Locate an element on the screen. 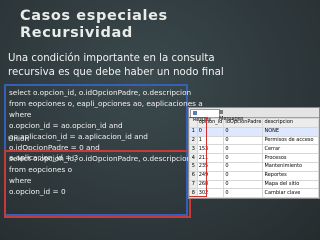 The width and height of the screenshot is (320, 240). row-number-cell: 8 is located at coordinates (193, 193).